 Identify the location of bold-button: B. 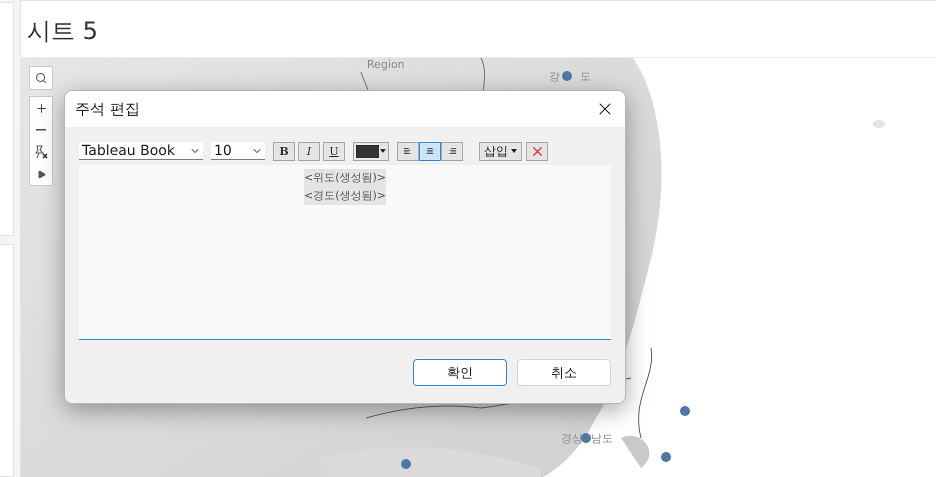
(284, 151).